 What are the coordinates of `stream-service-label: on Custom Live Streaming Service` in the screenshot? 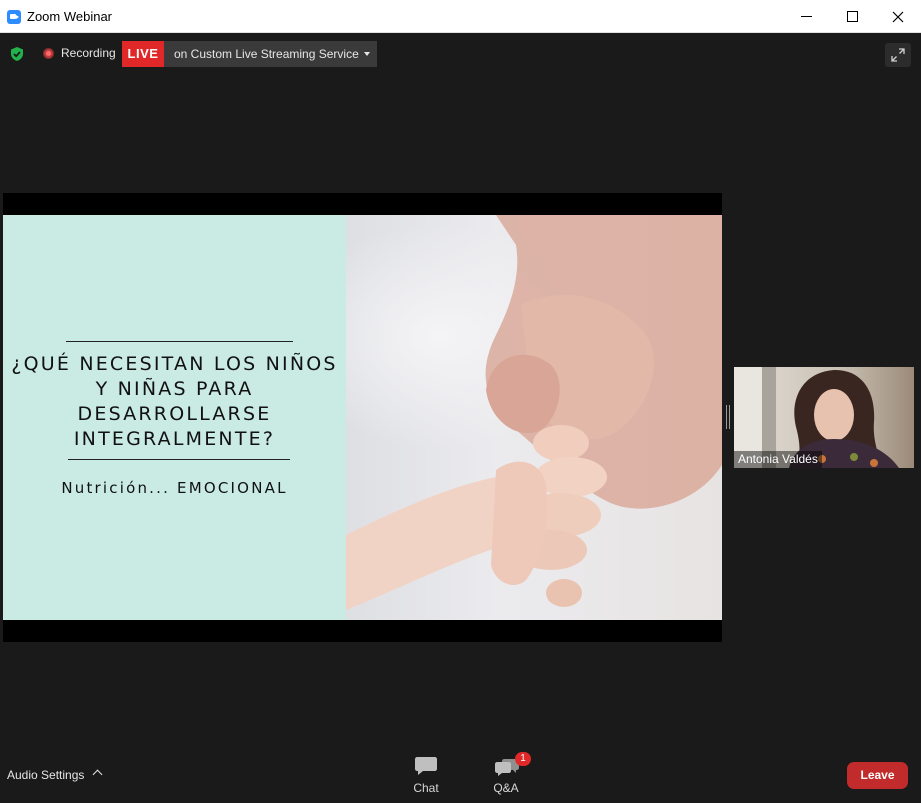 It's located at (266, 54).